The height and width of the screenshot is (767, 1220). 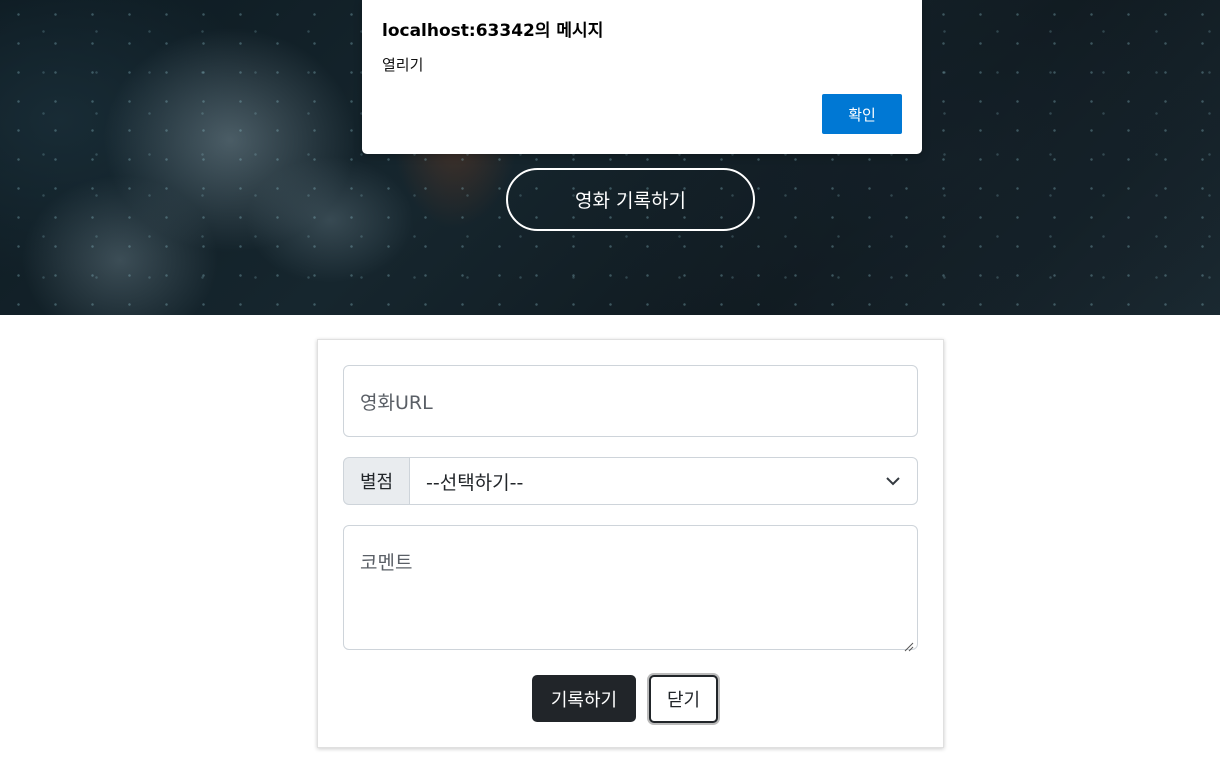 I want to click on rating-input-group: 별점 --선택하기--, so click(x=630, y=481).